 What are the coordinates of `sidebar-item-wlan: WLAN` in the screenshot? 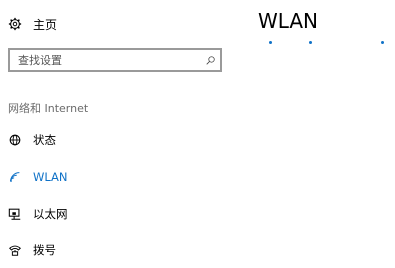 It's located at (38, 177).